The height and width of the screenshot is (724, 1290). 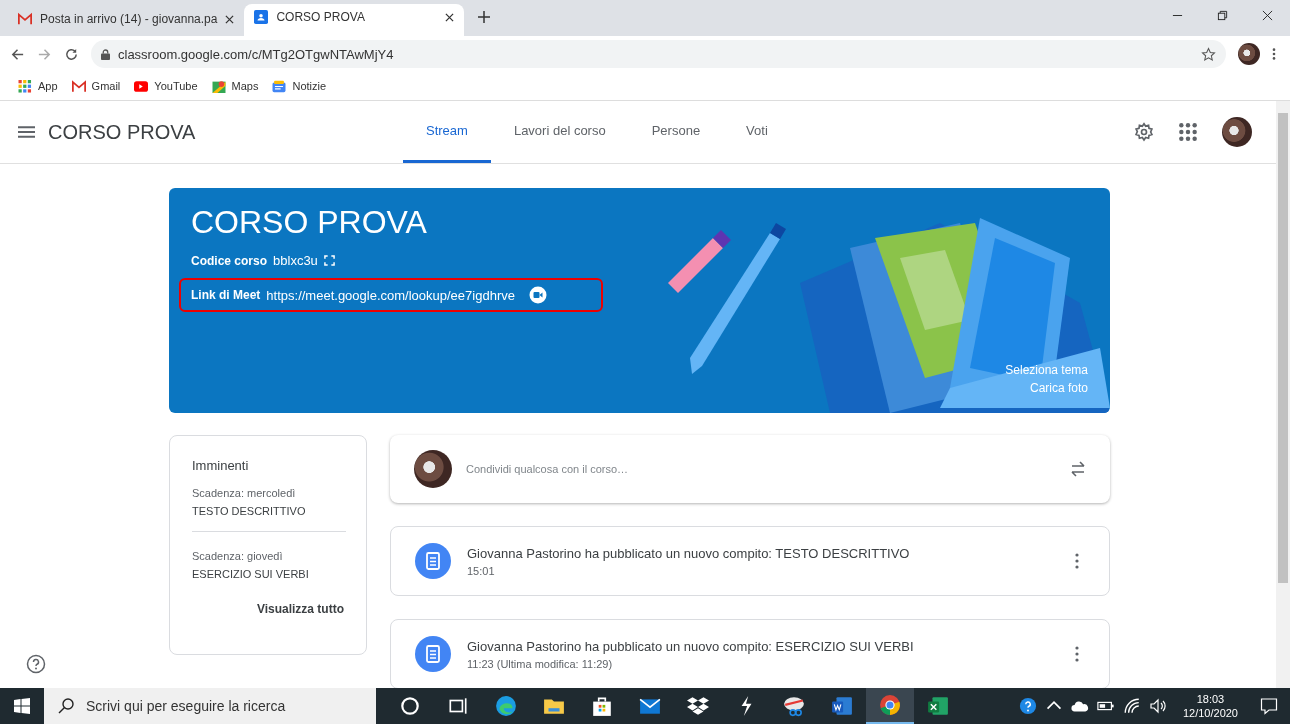 What do you see at coordinates (126, 22) in the screenshot?
I see `browser-tab: Posta in arrivo (14) - giovanna.pa` at bounding box center [126, 22].